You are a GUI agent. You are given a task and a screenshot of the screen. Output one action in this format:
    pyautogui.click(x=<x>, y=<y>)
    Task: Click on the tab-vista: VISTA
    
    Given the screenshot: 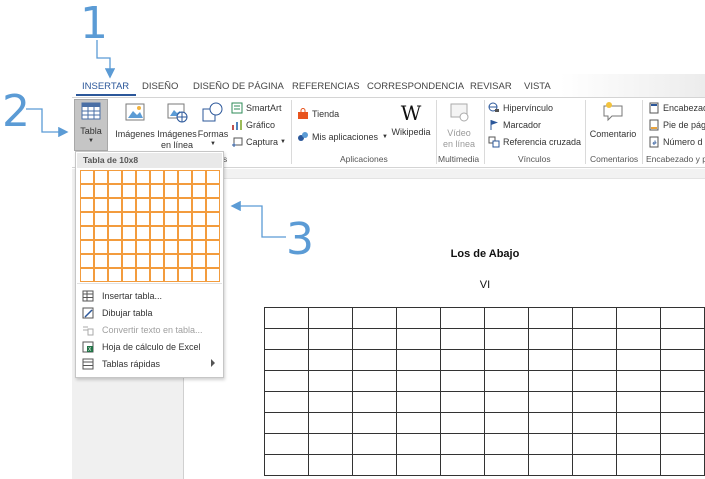 What is the action you would take?
    pyautogui.click(x=537, y=86)
    